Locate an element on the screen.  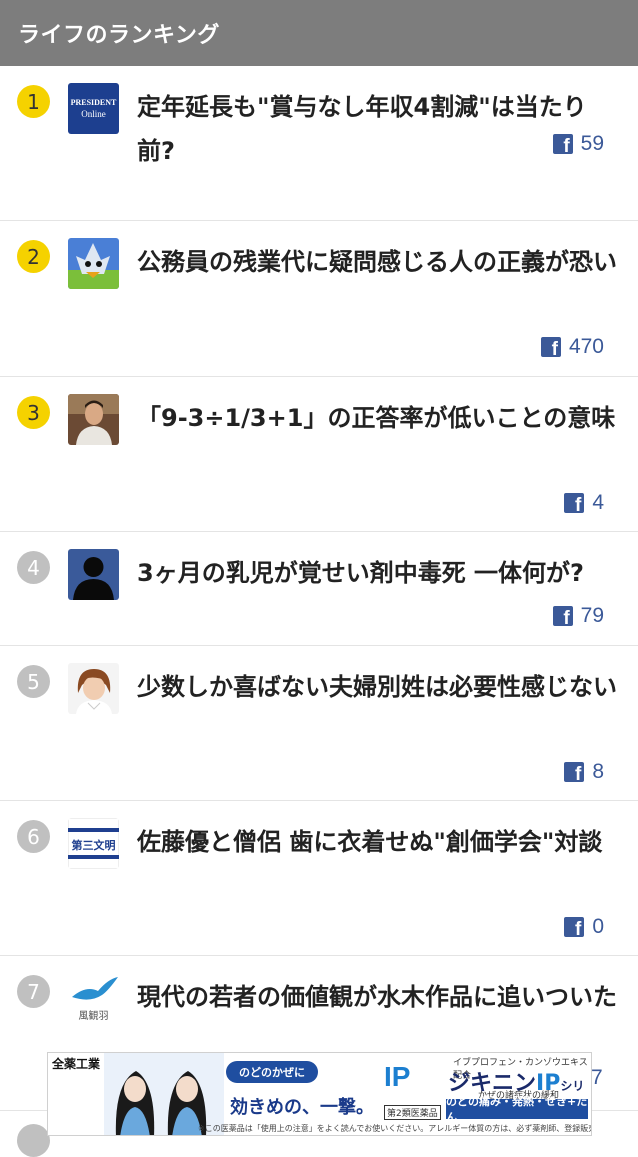
facebook-share-count: f 59 is located at coordinates (578, 144).